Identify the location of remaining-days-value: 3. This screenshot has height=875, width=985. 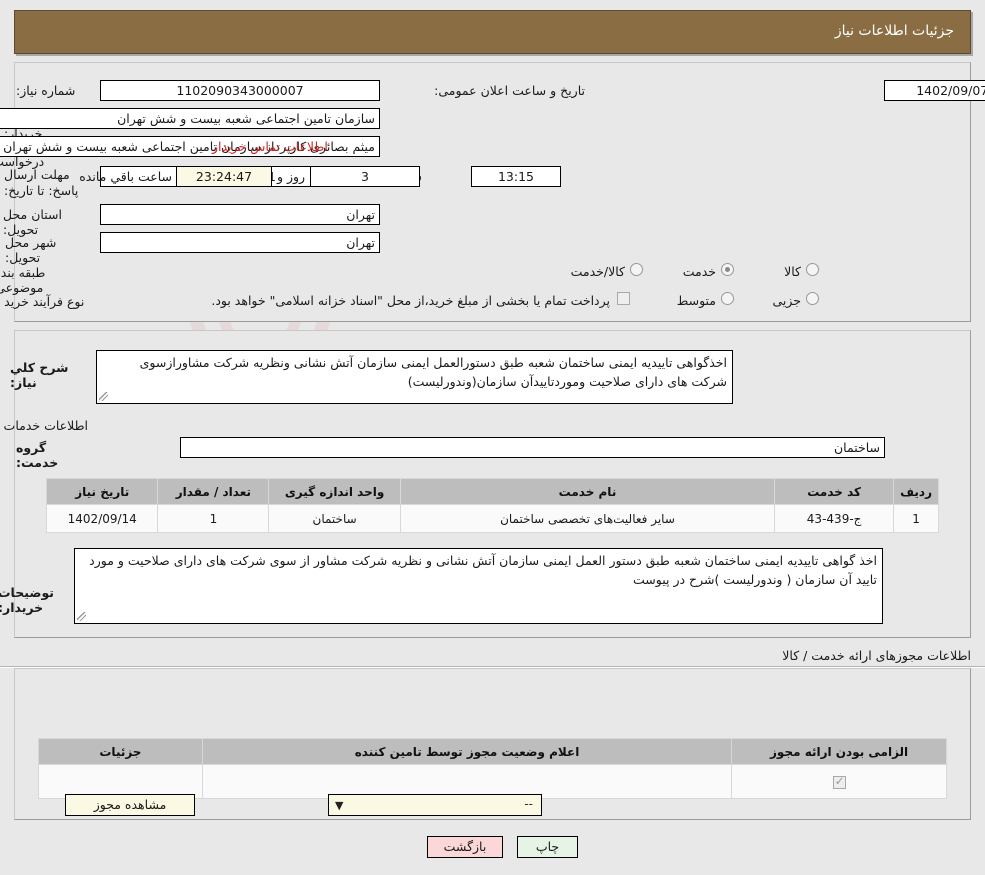
(365, 176).